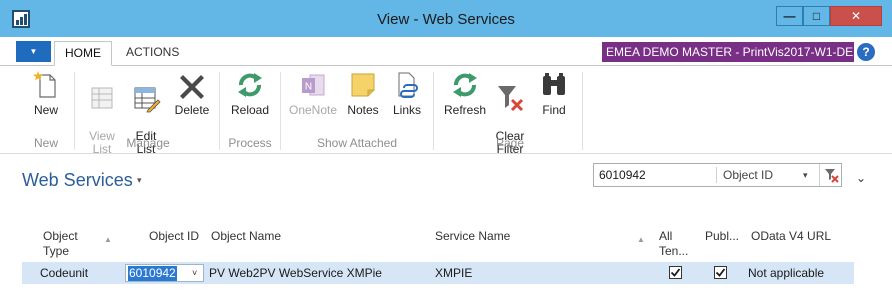 Image resolution: width=892 pixels, height=295 pixels. I want to click on delete-x-icon, so click(192, 87).